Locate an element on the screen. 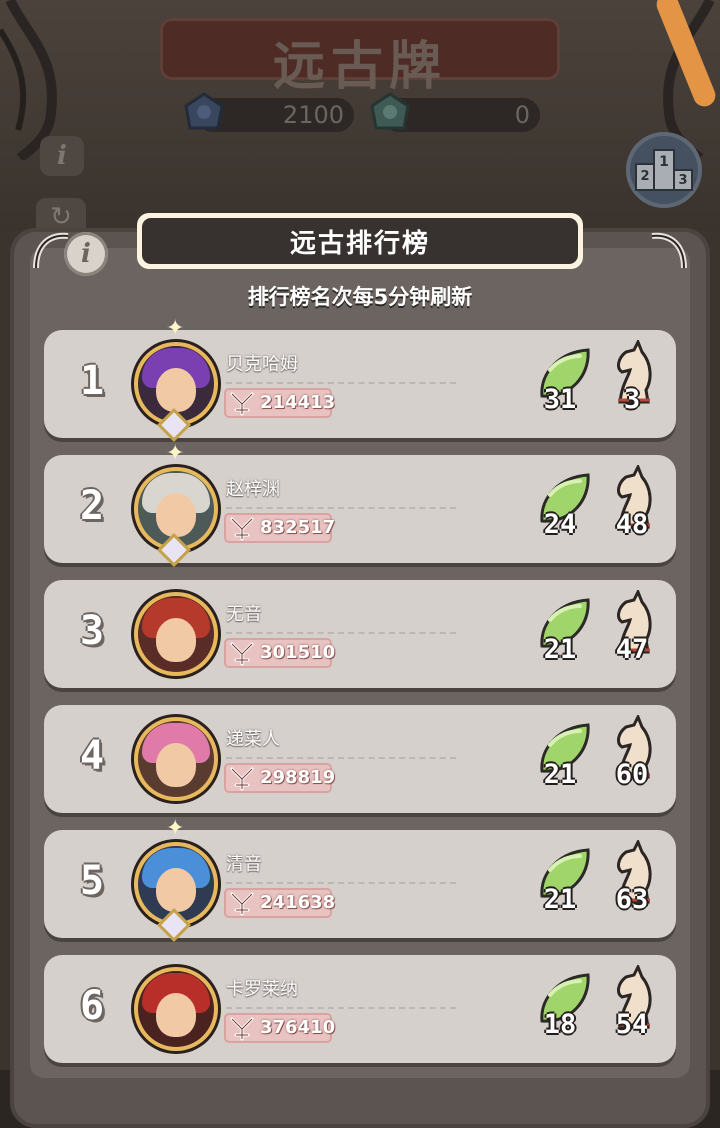 This screenshot has height=1128, width=720. power-value: 301510 is located at coordinates (298, 652).